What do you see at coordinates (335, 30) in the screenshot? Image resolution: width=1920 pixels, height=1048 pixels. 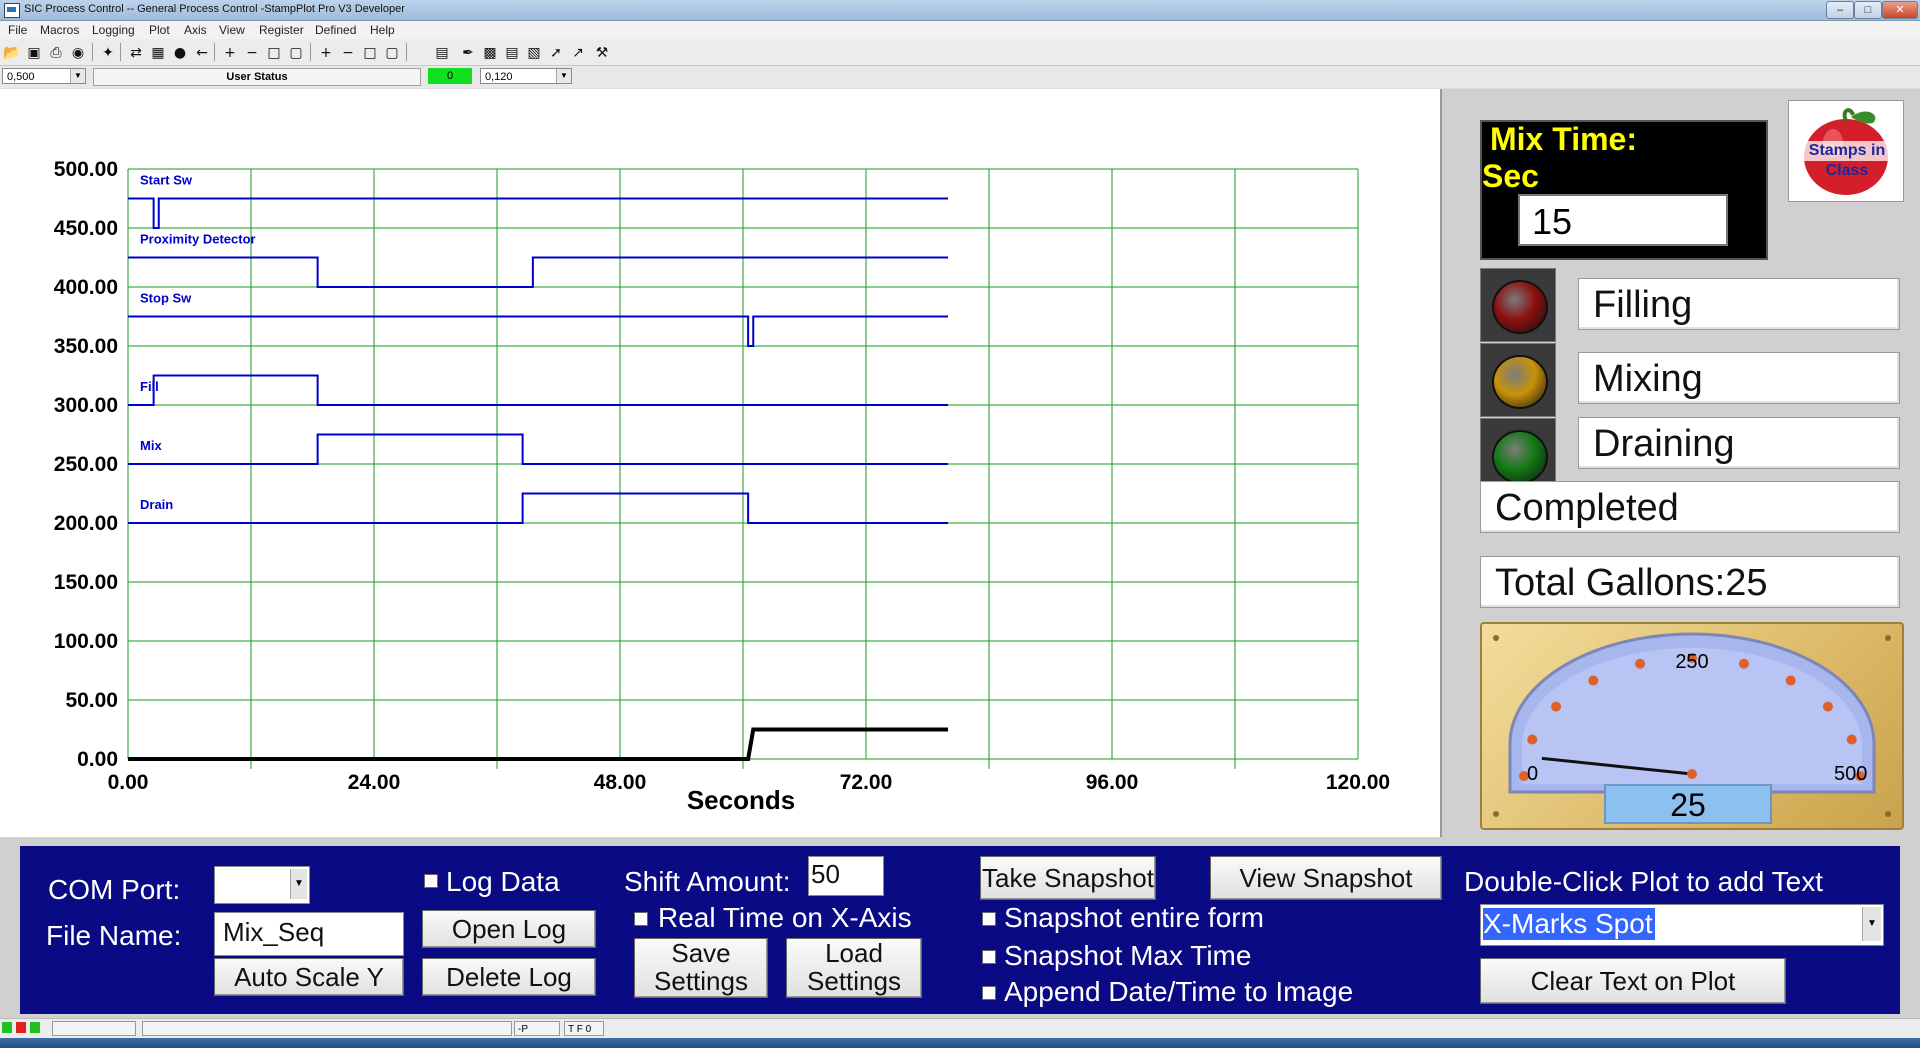 I see `menu-defined: Defined` at bounding box center [335, 30].